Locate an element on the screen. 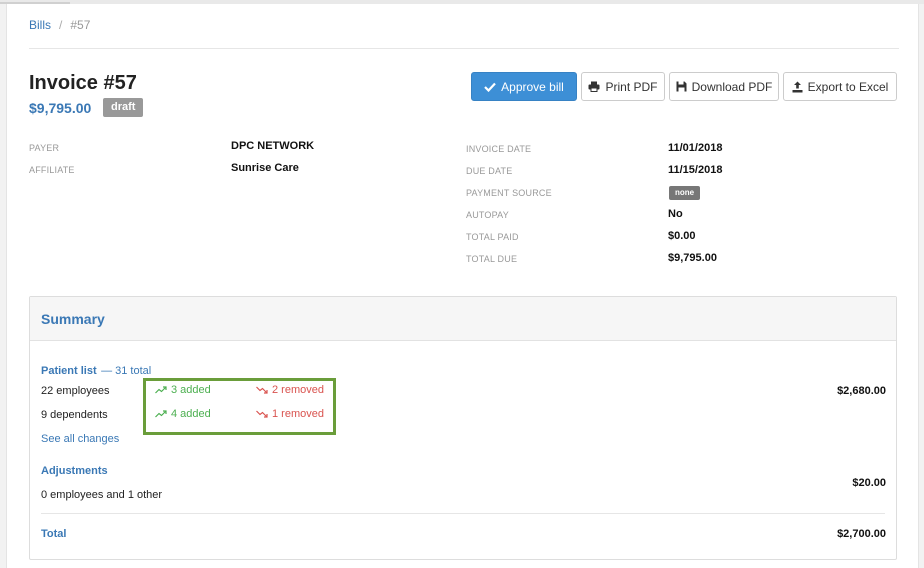 The height and width of the screenshot is (568, 924). payer-label: PAYER is located at coordinates (44, 148).